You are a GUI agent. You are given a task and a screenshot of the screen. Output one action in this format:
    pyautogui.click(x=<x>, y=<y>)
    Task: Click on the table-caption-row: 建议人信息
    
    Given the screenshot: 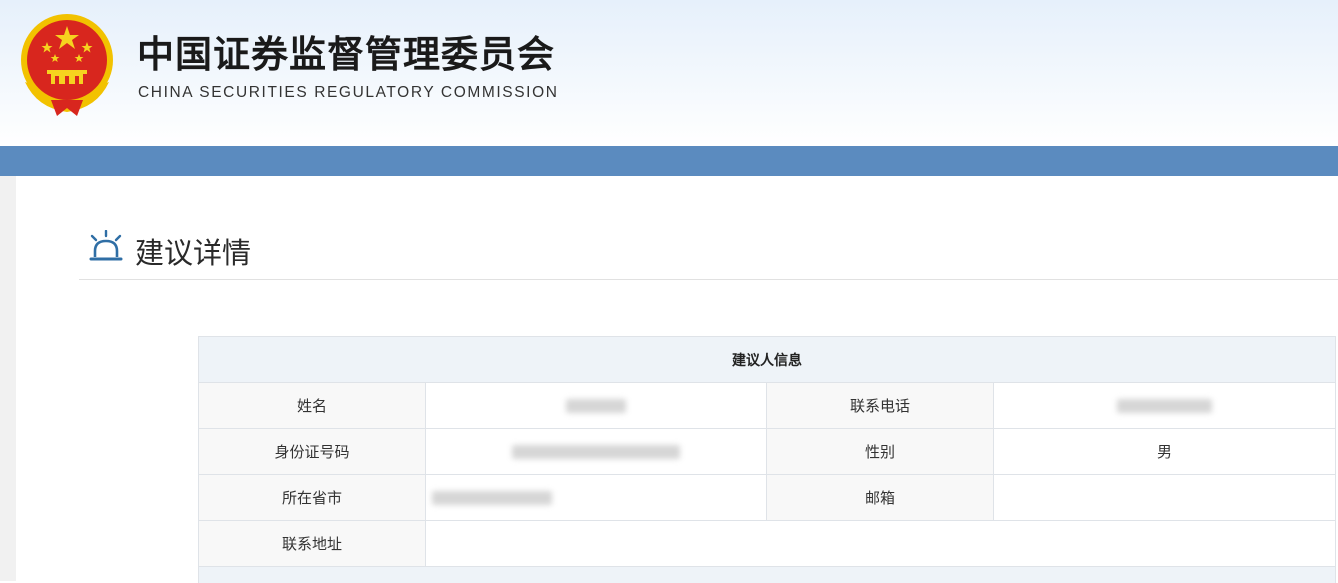 What is the action you would take?
    pyautogui.click(x=767, y=360)
    